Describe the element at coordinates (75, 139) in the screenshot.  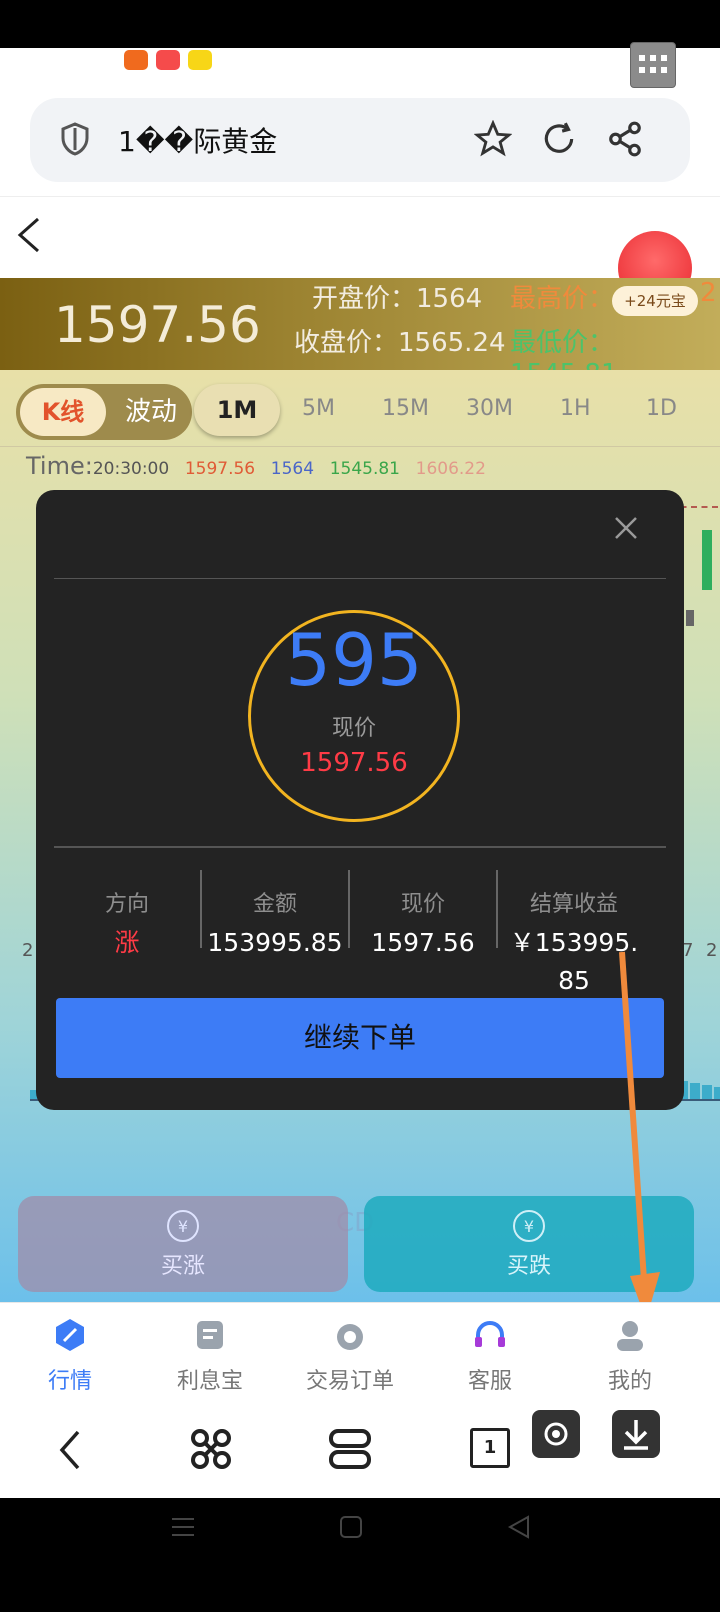
I see `shield-icon` at that location.